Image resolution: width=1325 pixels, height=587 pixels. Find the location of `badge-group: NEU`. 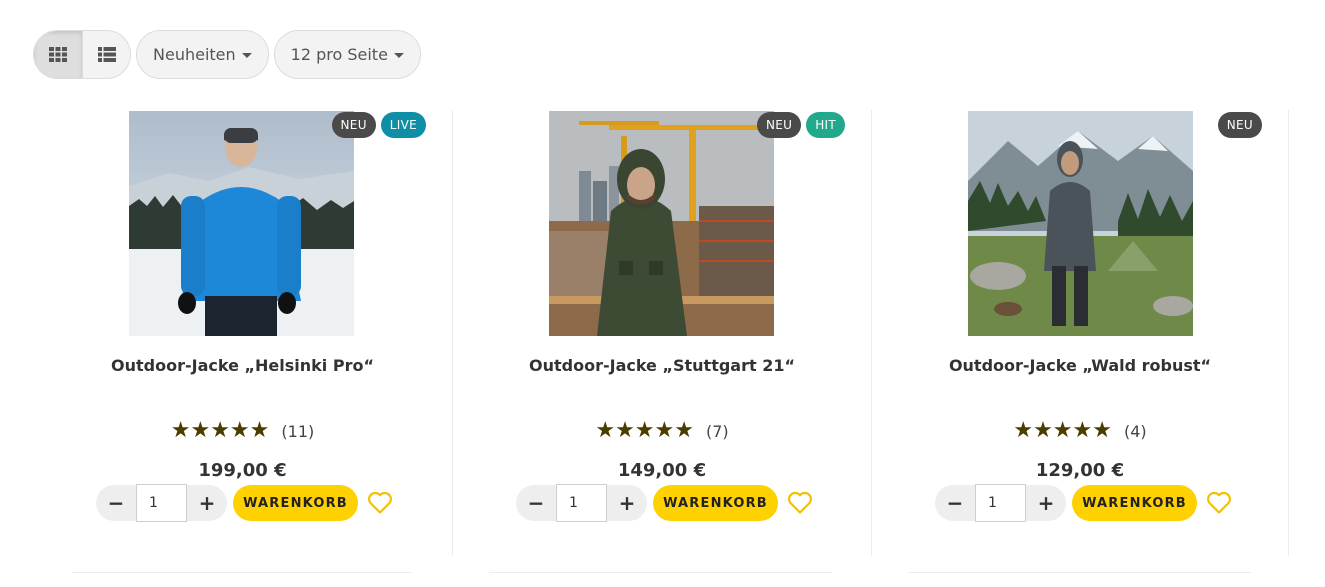

badge-group: NEU is located at coordinates (1239, 125).